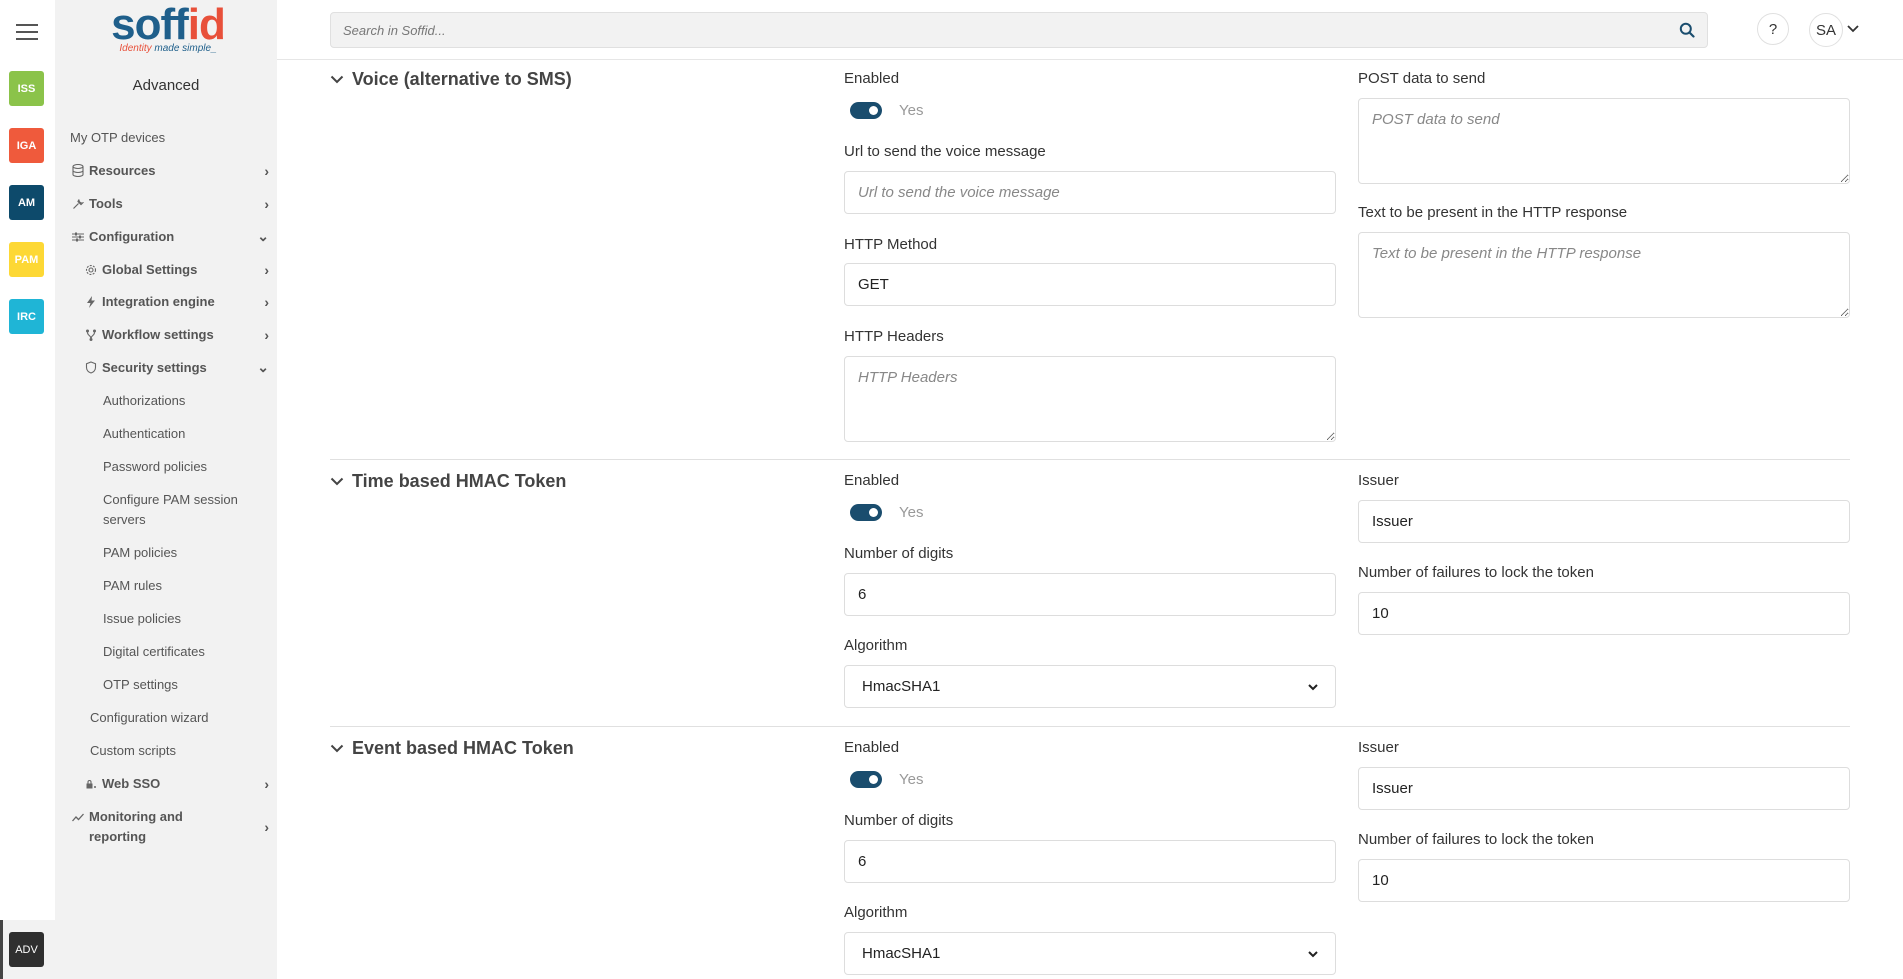  I want to click on time-hmac-issuer-label: Issuer, so click(1378, 480).